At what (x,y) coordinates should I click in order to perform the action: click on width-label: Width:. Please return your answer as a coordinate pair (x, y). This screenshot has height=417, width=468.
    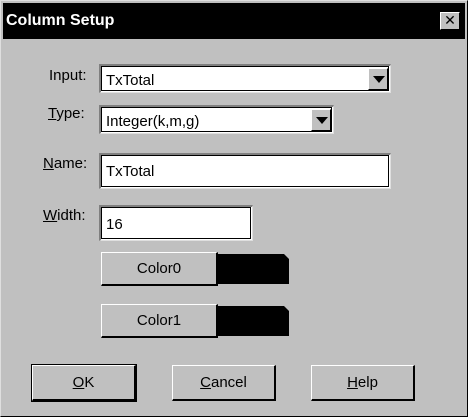
    Looking at the image, I should click on (64, 215).